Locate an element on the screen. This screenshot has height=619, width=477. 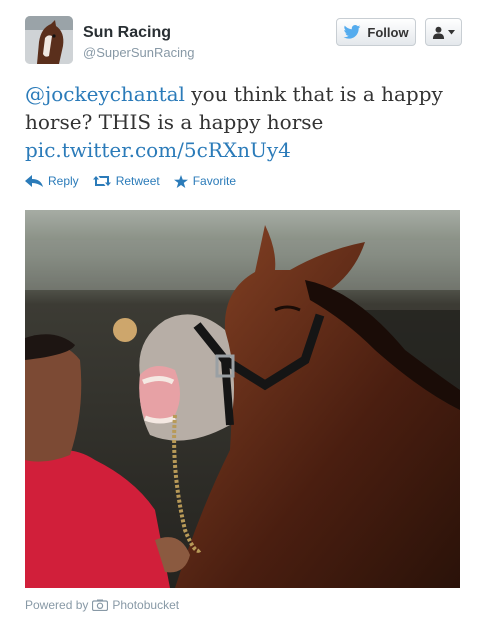
powered-by-label: Powered by is located at coordinates (57, 605).